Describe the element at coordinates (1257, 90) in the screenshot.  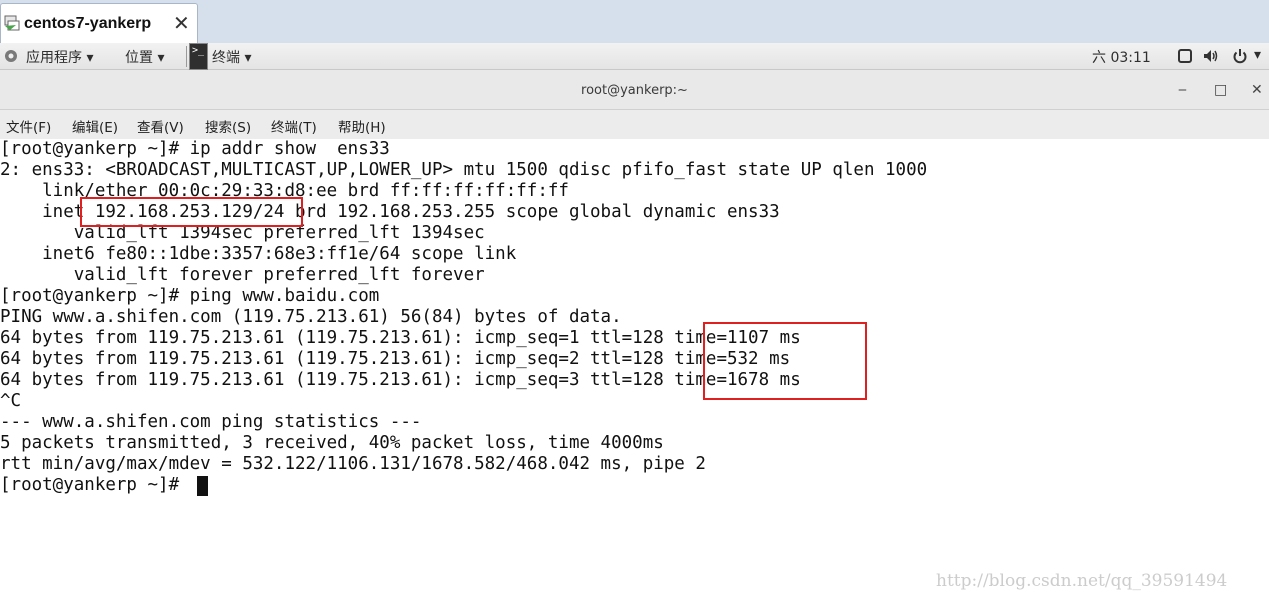
I see `close-window-button: ✕` at that location.